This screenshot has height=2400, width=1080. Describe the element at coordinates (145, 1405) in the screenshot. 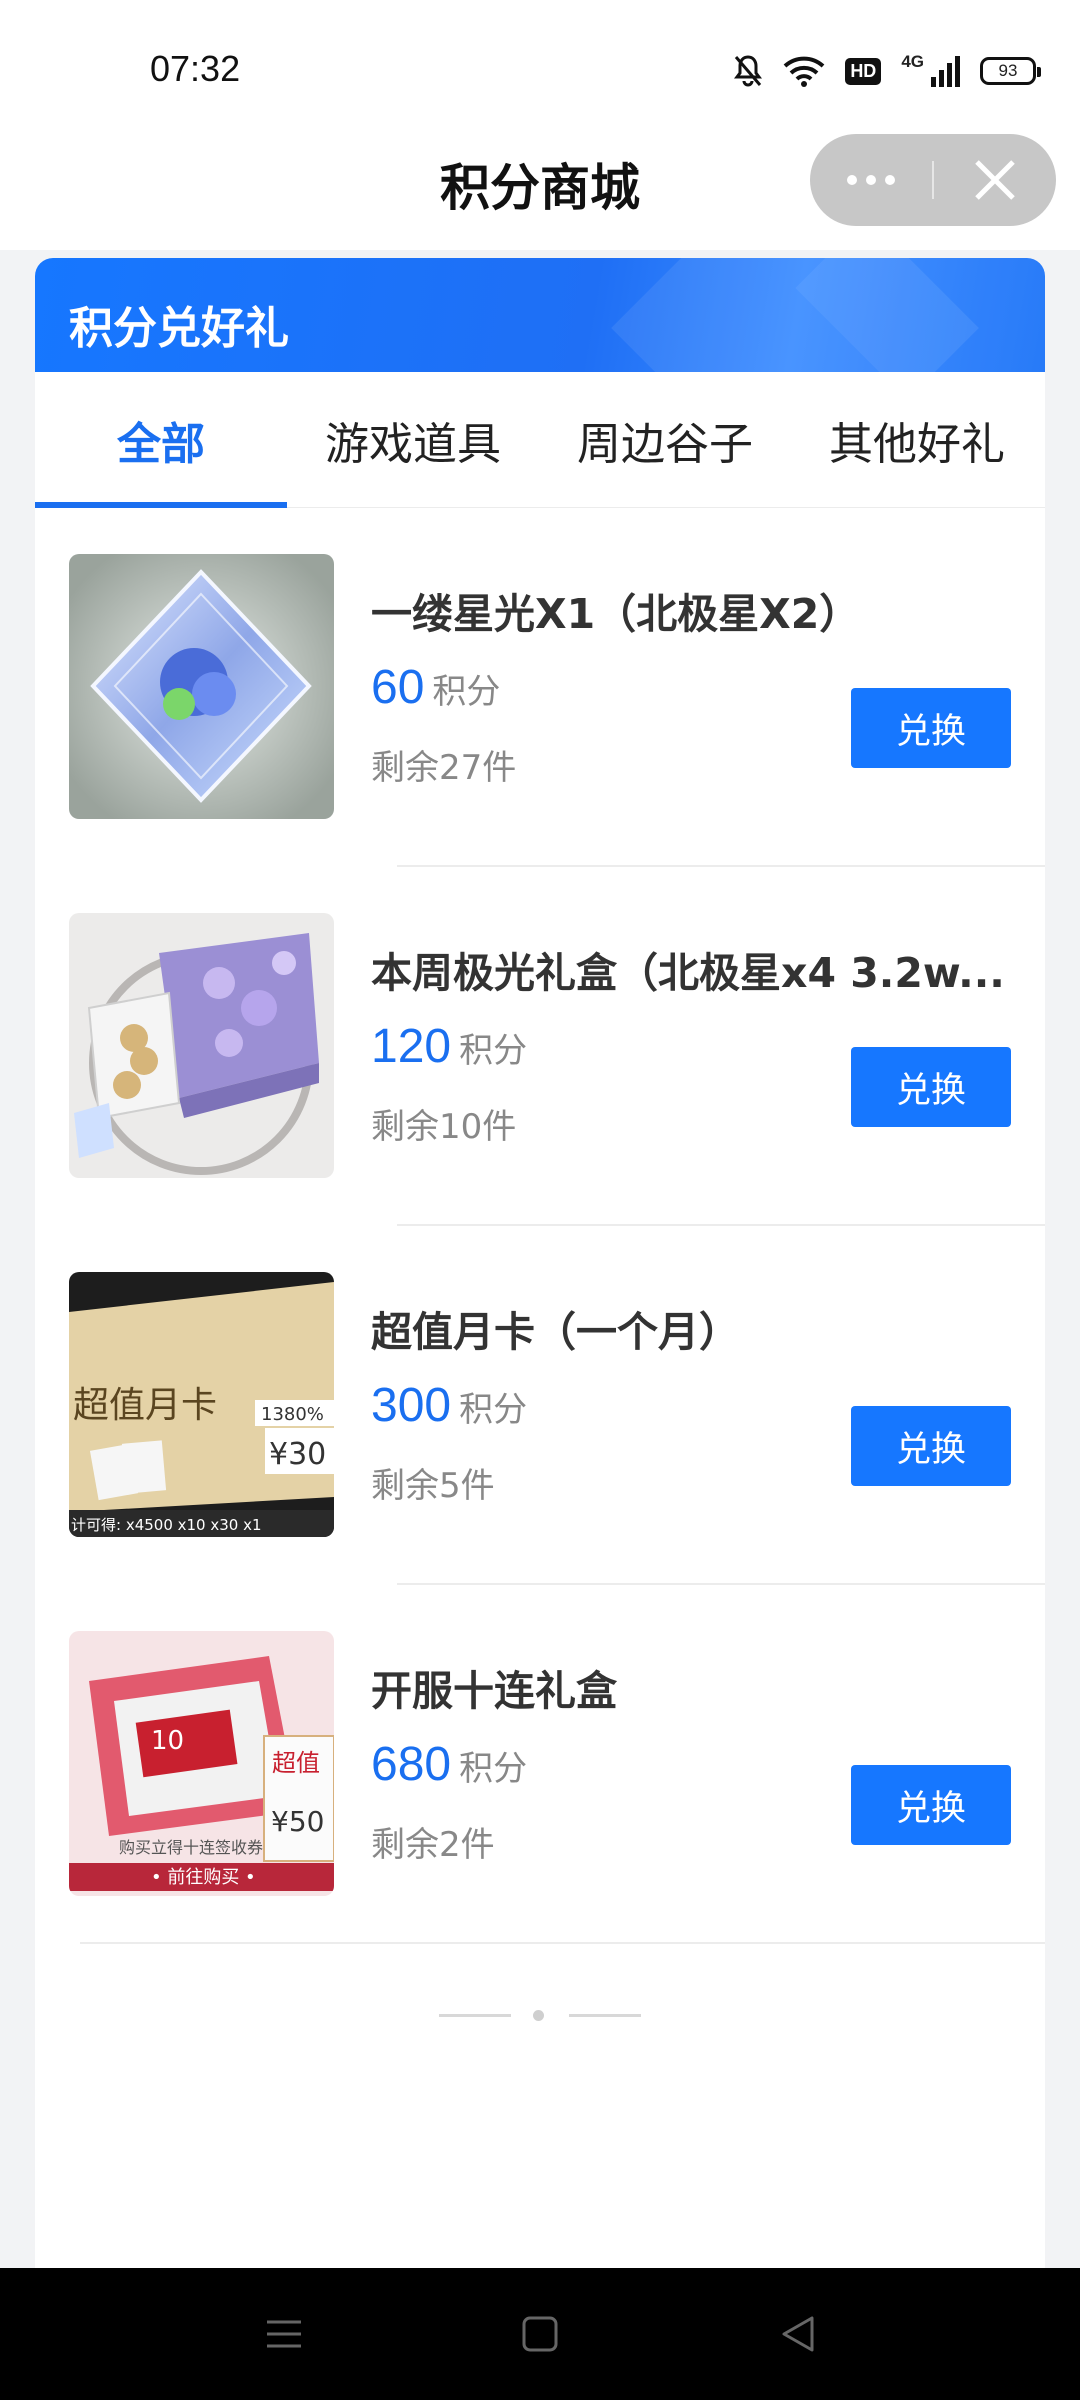

I see `thumb-title: 超值月卡` at that location.